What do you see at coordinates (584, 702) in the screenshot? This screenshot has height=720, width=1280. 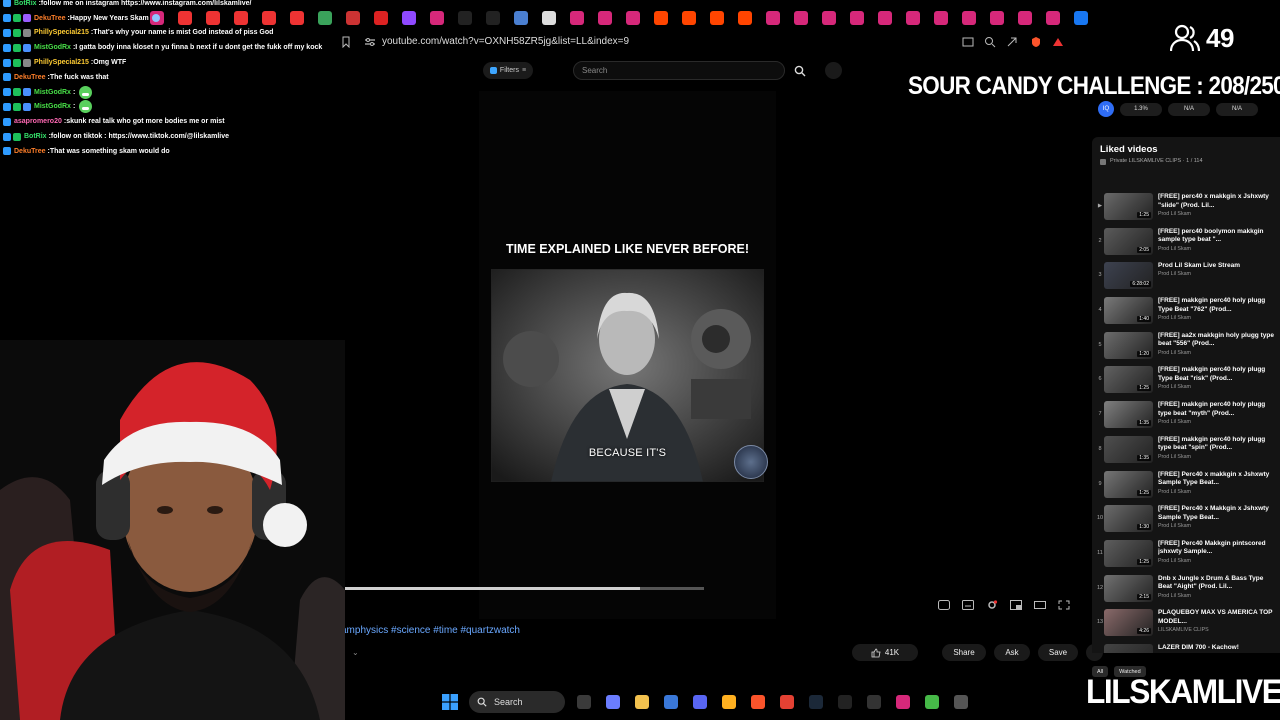 I see `widgets-icon` at bounding box center [584, 702].